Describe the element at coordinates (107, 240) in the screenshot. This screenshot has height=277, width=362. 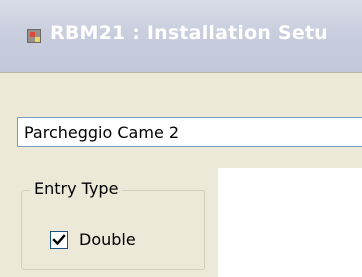
I see `double-checkbox-label: Double` at that location.